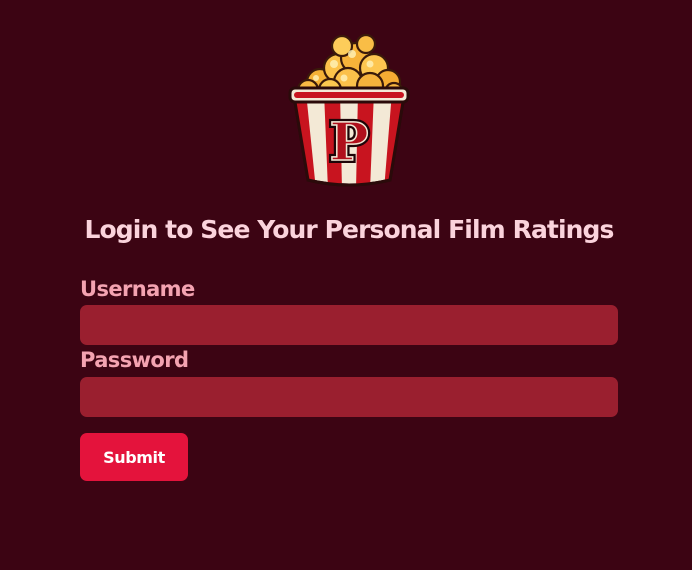 The height and width of the screenshot is (570, 692). I want to click on username-label: Username, so click(137, 289).